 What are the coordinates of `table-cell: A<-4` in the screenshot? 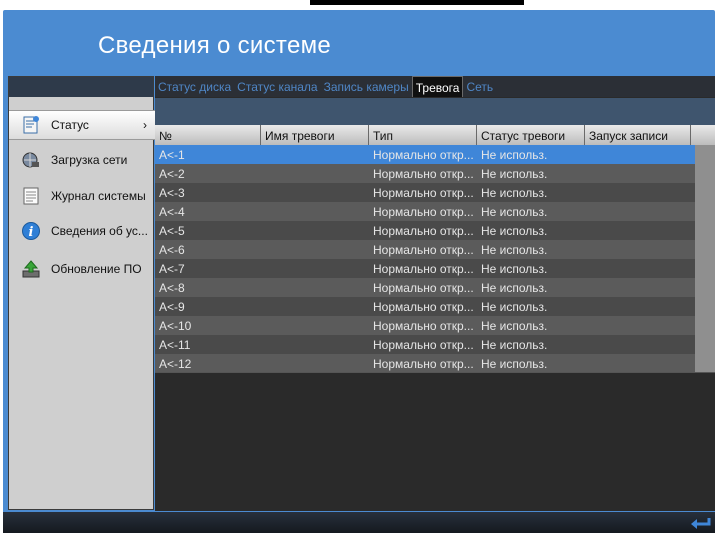 It's located at (172, 212).